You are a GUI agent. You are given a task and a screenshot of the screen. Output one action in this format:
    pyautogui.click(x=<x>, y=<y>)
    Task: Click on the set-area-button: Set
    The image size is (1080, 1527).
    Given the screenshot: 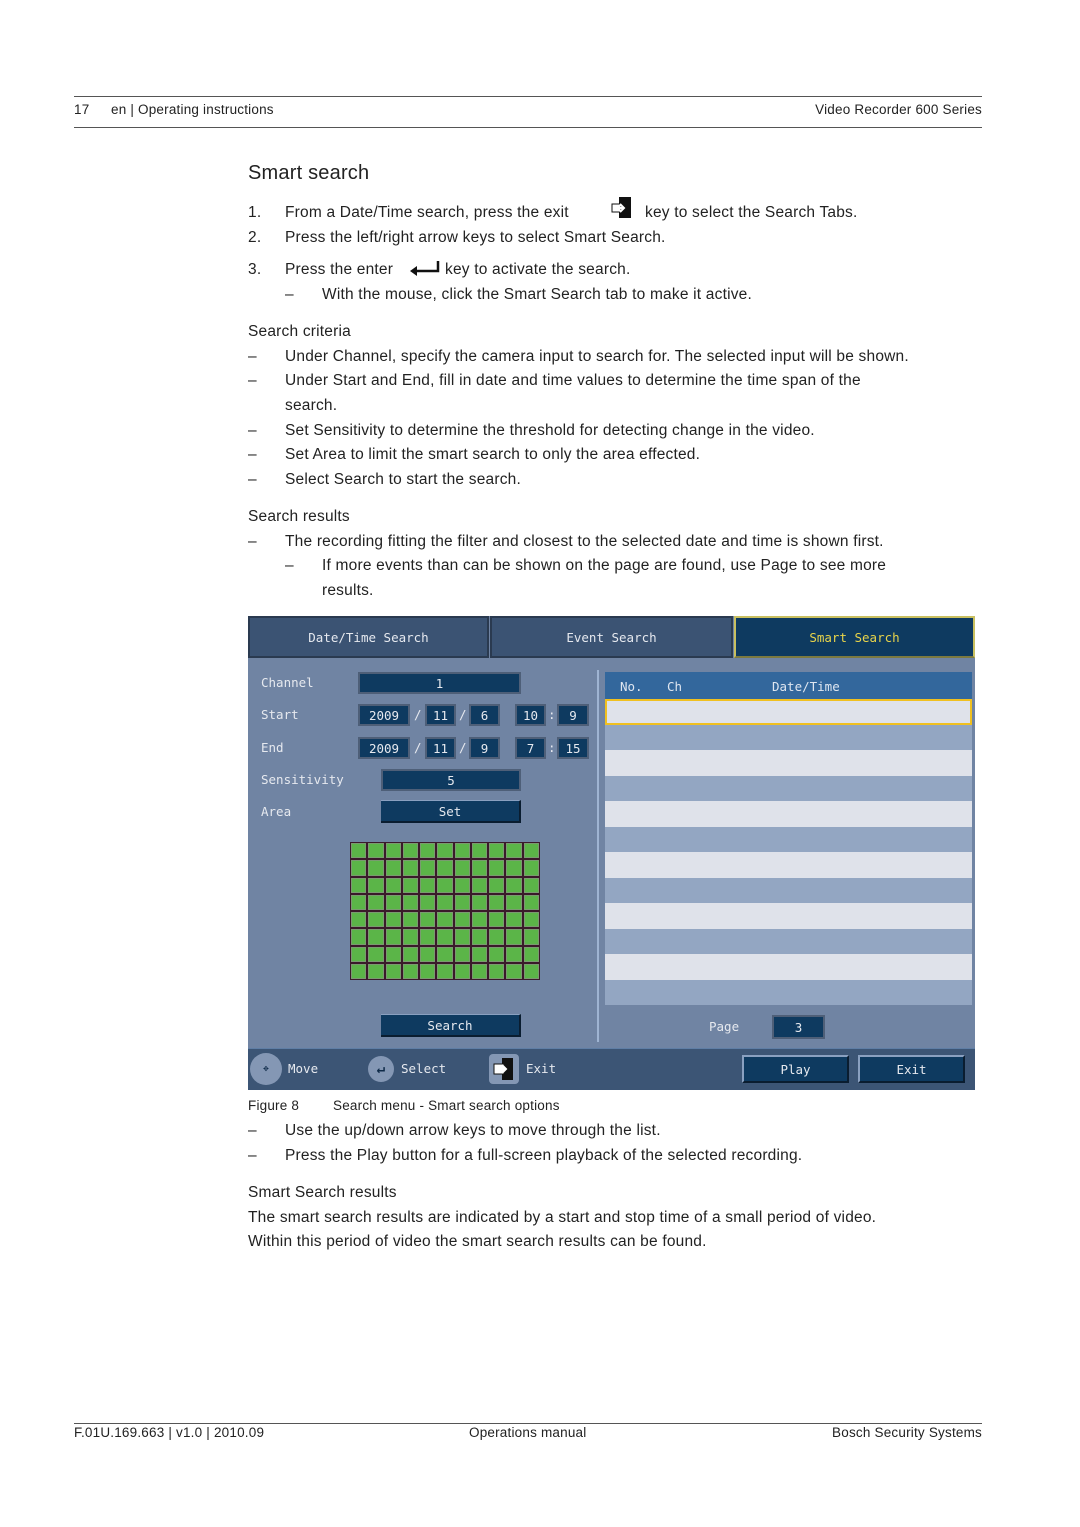 What is the action you would take?
    pyautogui.click(x=451, y=811)
    